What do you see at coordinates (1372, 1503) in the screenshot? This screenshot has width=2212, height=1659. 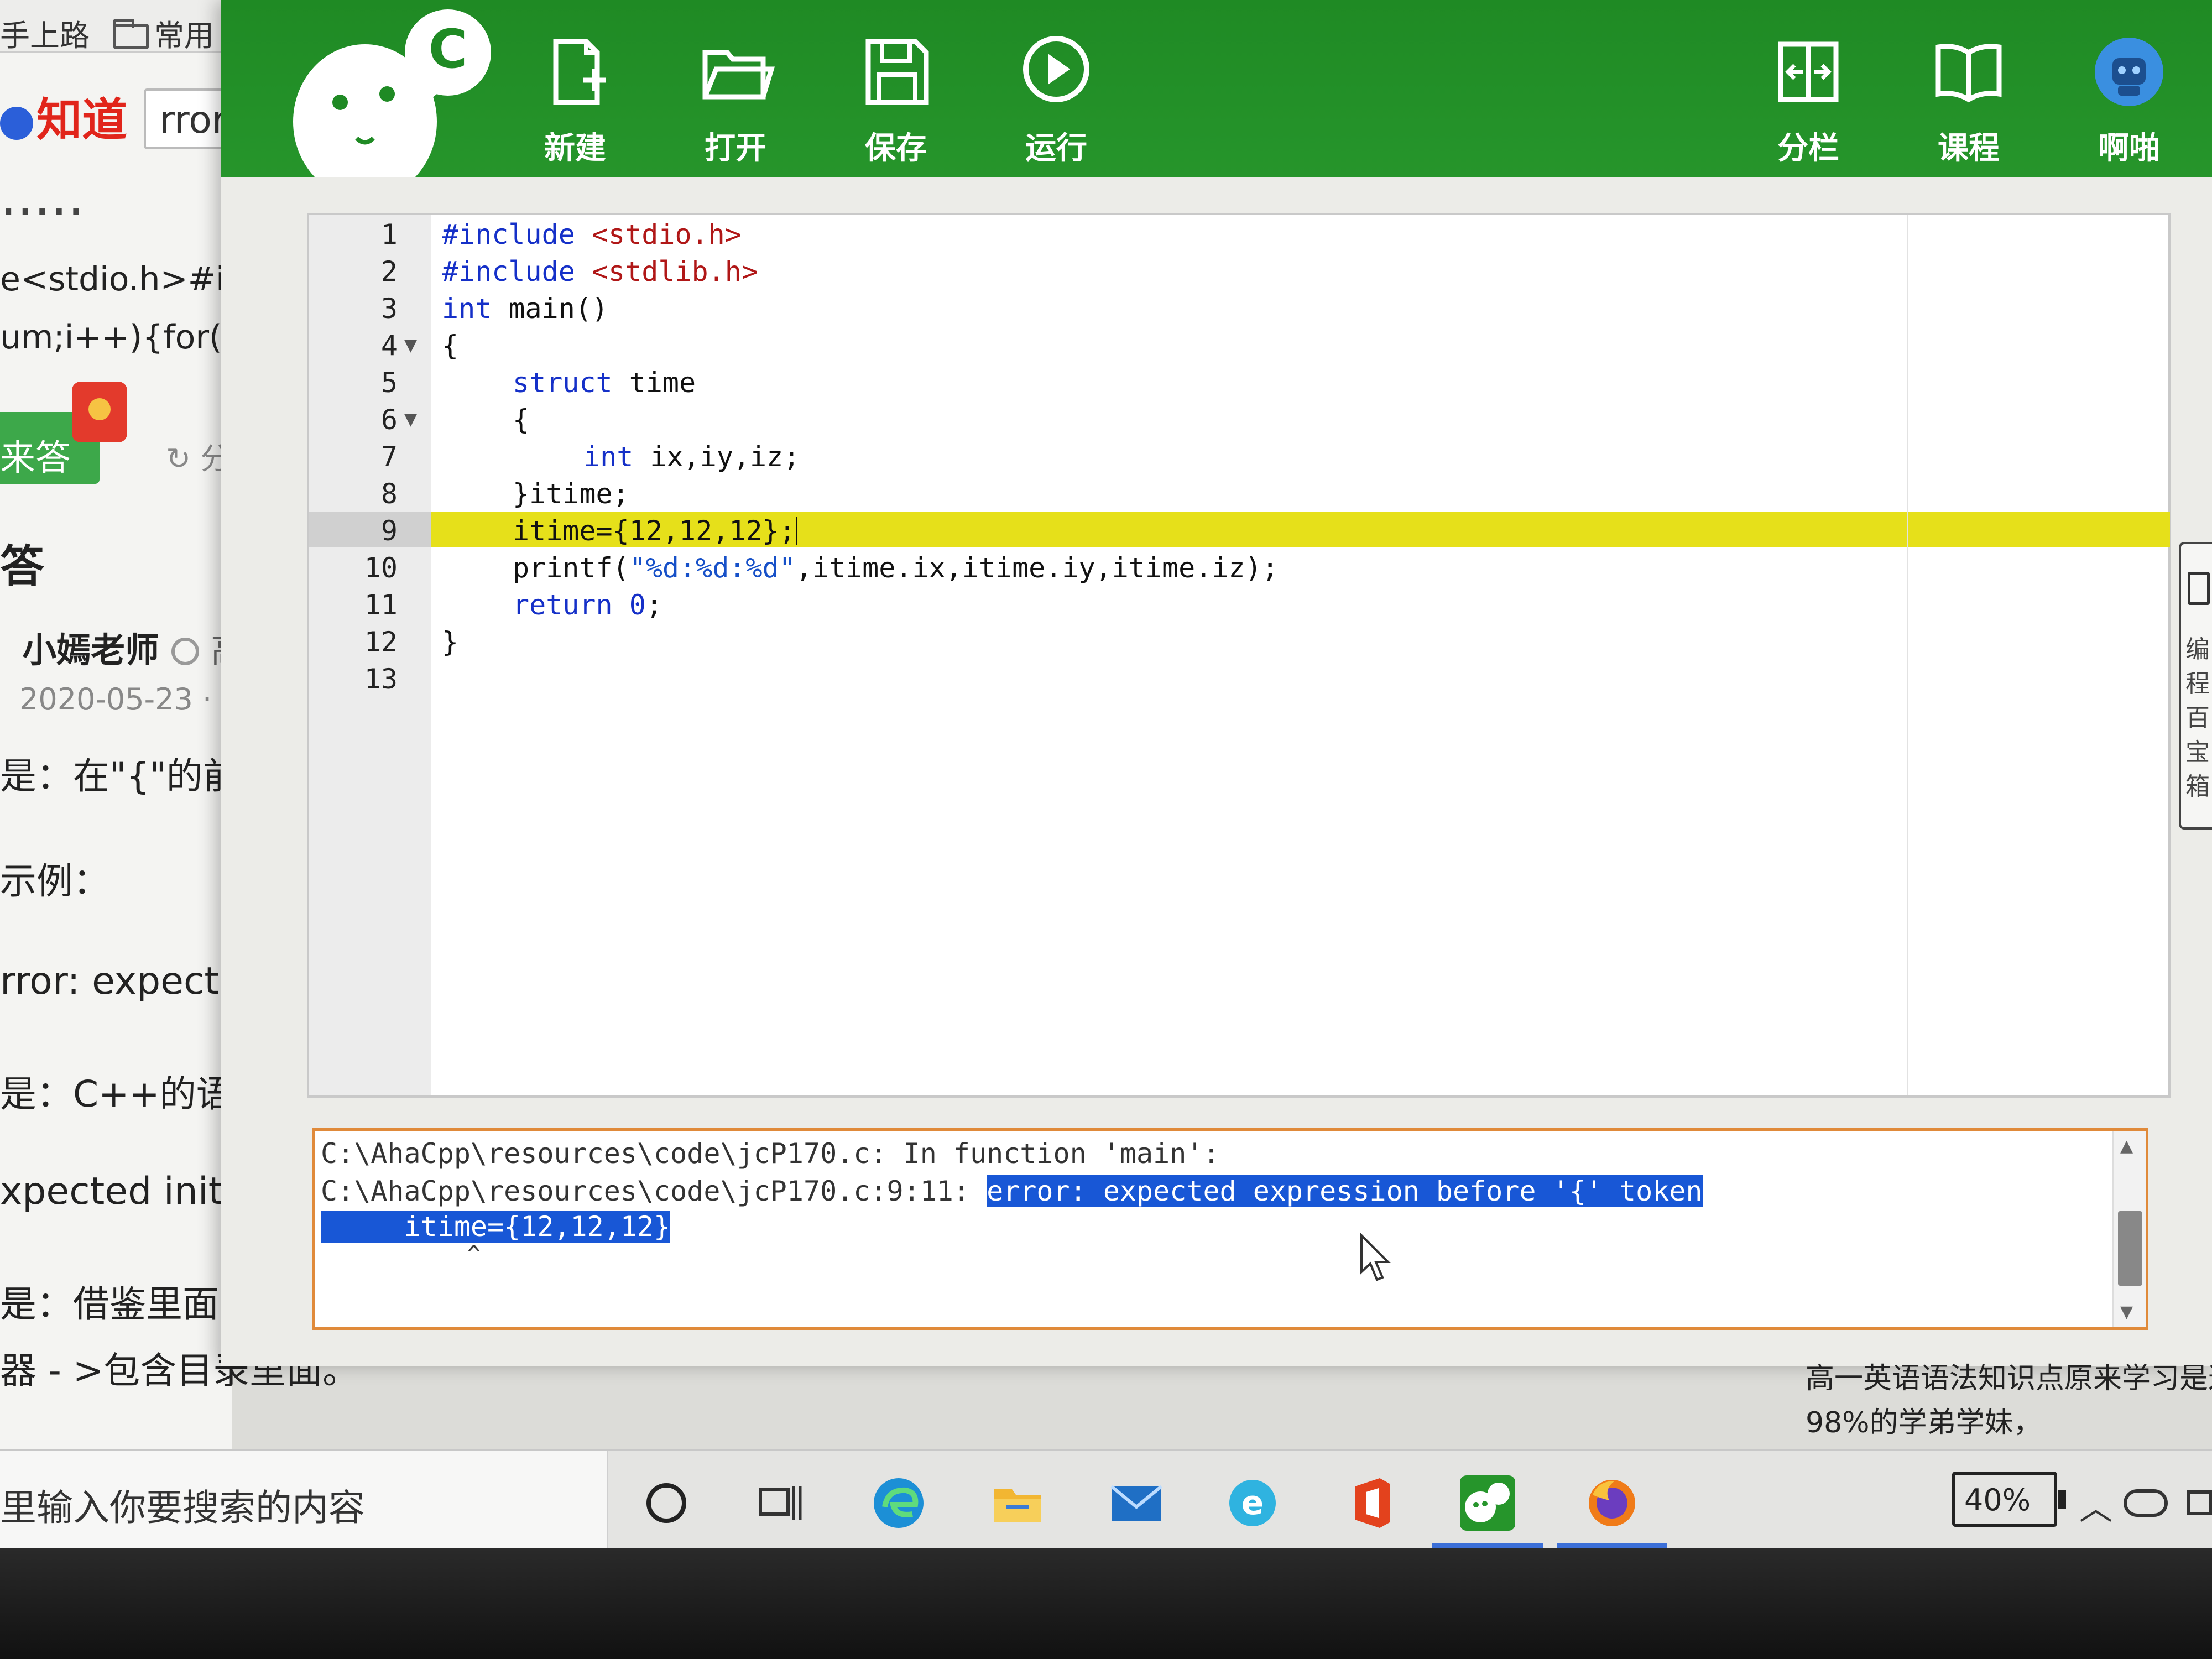 I see `office-icon` at bounding box center [1372, 1503].